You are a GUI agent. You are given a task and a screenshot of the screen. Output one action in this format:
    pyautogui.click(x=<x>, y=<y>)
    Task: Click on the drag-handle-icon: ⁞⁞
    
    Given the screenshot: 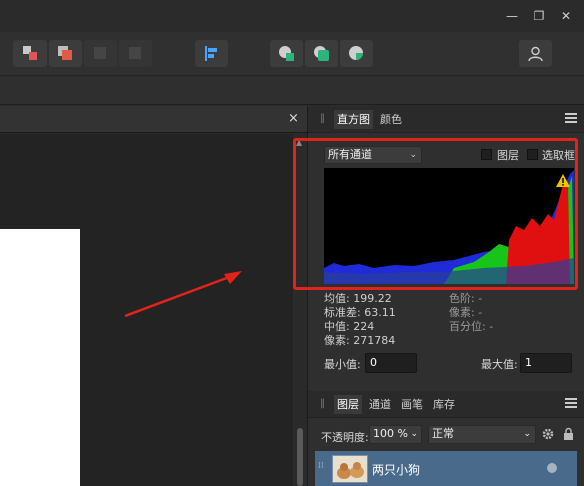 What is the action you would take?
    pyautogui.click(x=321, y=466)
    